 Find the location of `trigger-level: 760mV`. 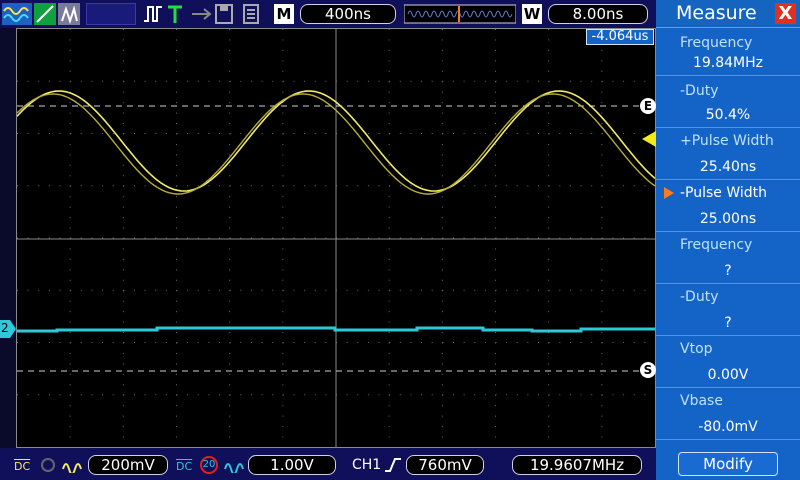

trigger-level: 760mV is located at coordinates (445, 465).